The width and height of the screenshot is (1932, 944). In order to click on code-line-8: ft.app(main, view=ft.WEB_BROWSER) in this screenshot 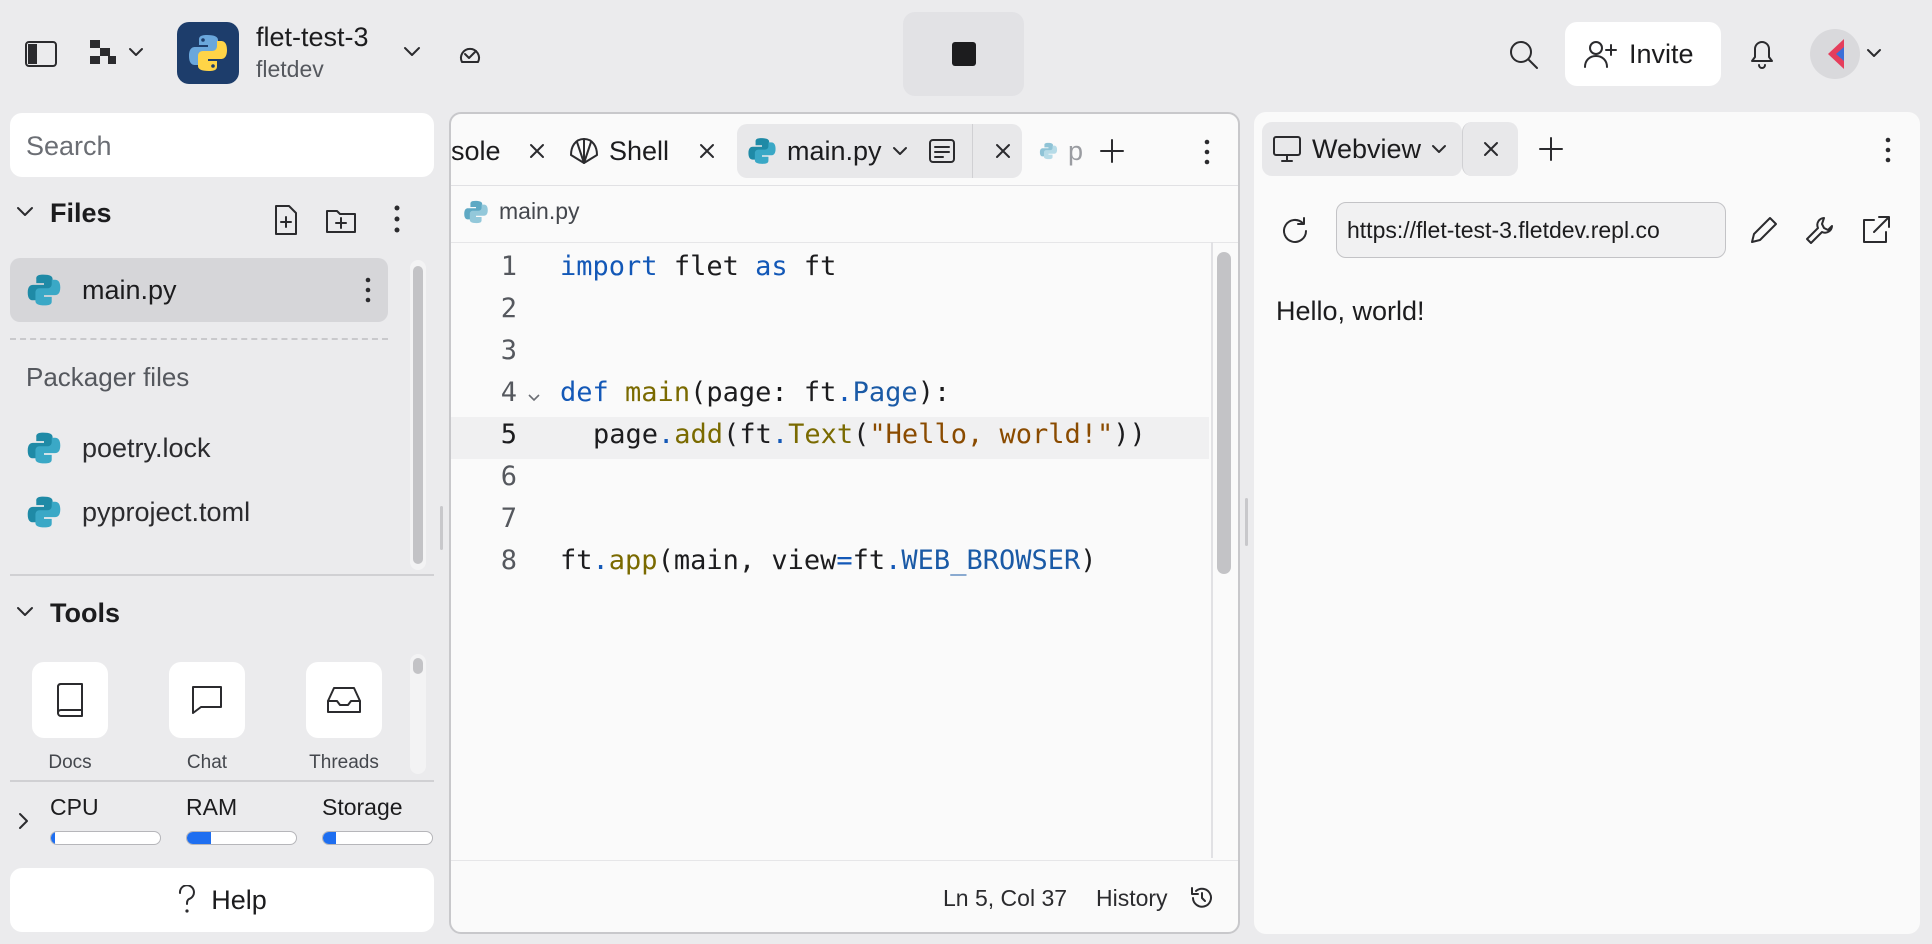, I will do `click(828, 560)`.